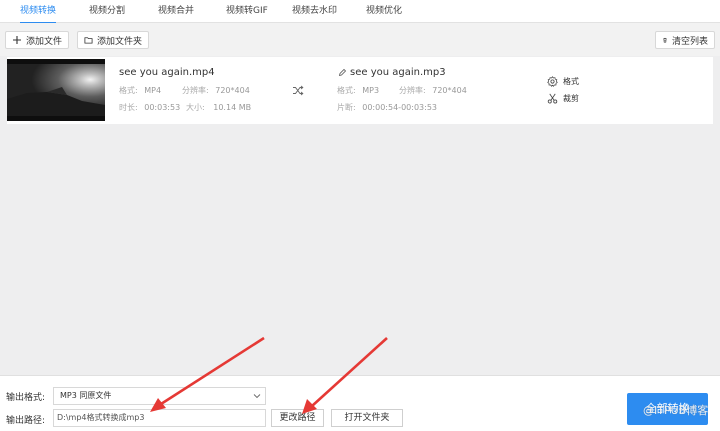  What do you see at coordinates (140, 90) in the screenshot?
I see `source-format: 格式: MP4` at bounding box center [140, 90].